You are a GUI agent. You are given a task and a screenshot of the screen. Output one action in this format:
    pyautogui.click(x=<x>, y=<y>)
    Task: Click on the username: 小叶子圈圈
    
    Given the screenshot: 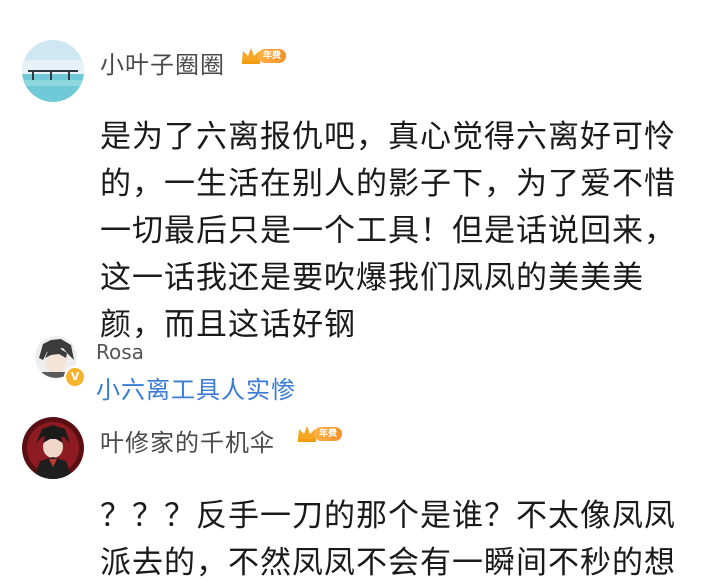 What is the action you would take?
    pyautogui.click(x=162, y=62)
    